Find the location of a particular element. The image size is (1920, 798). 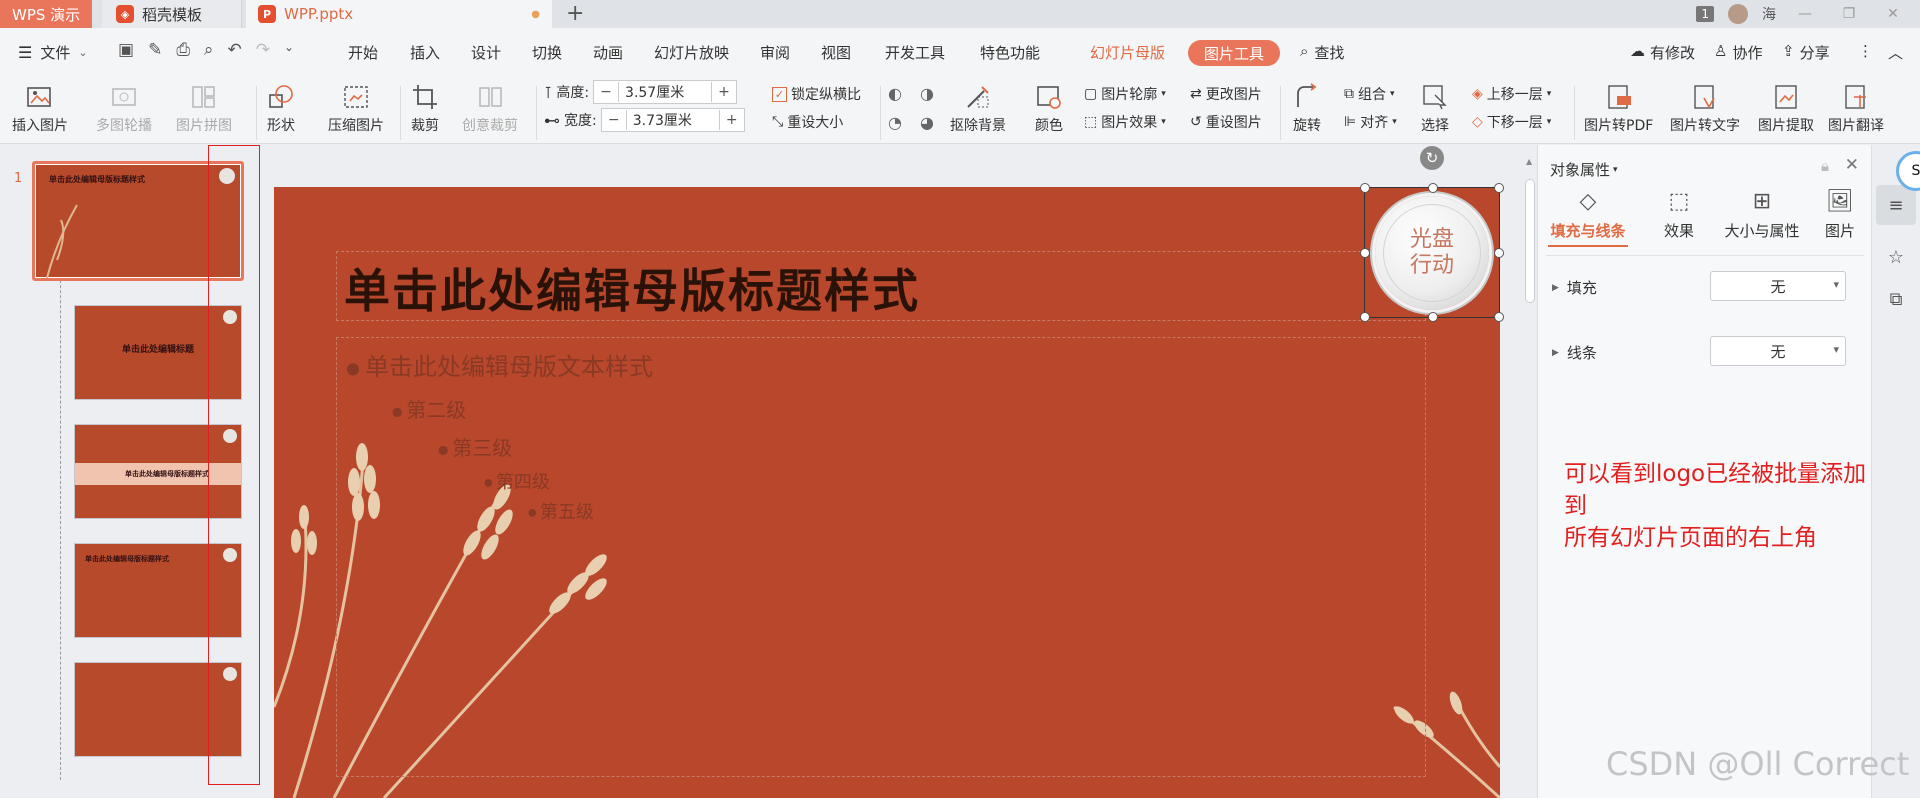

menu-transitions: 切换 is located at coordinates (547, 52).